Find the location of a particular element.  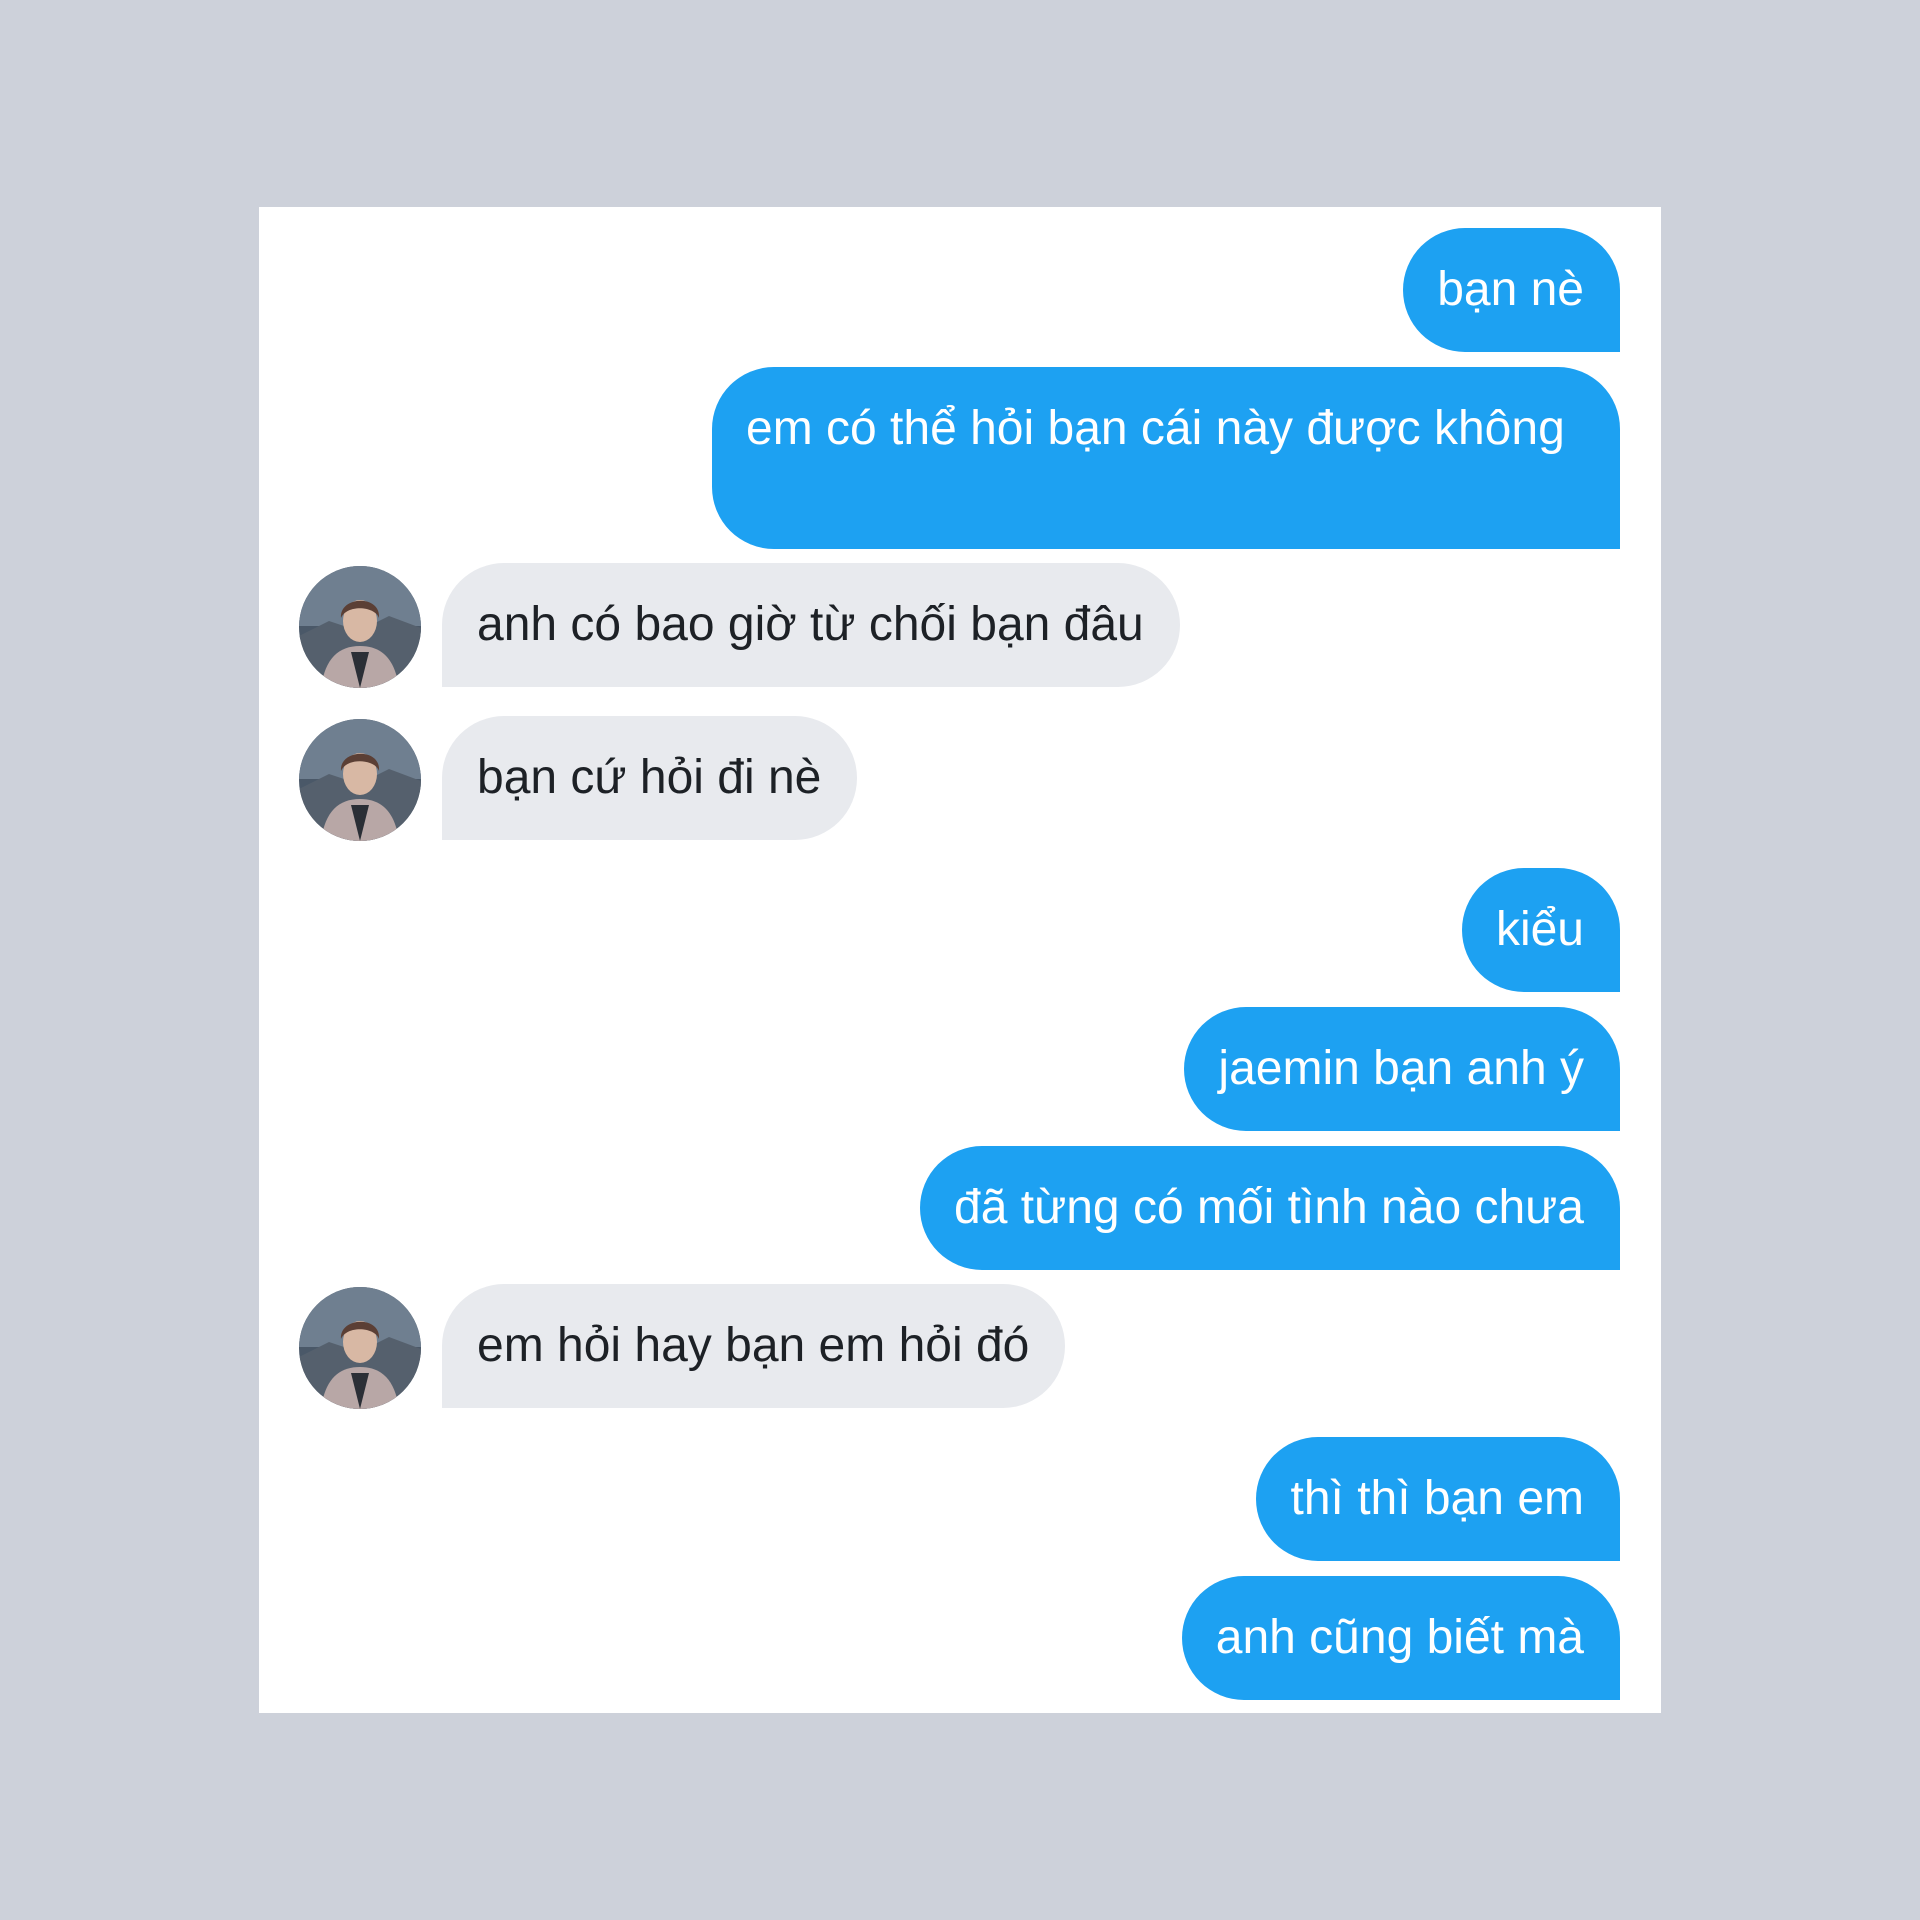

message-text: bạn cứ hỏi đi nè is located at coordinates (649, 777).